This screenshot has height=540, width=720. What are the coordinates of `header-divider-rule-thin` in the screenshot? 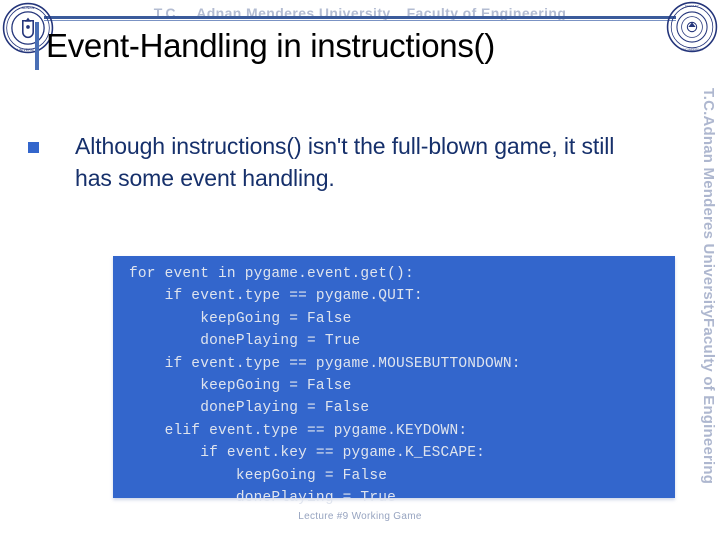 It's located at (360, 20).